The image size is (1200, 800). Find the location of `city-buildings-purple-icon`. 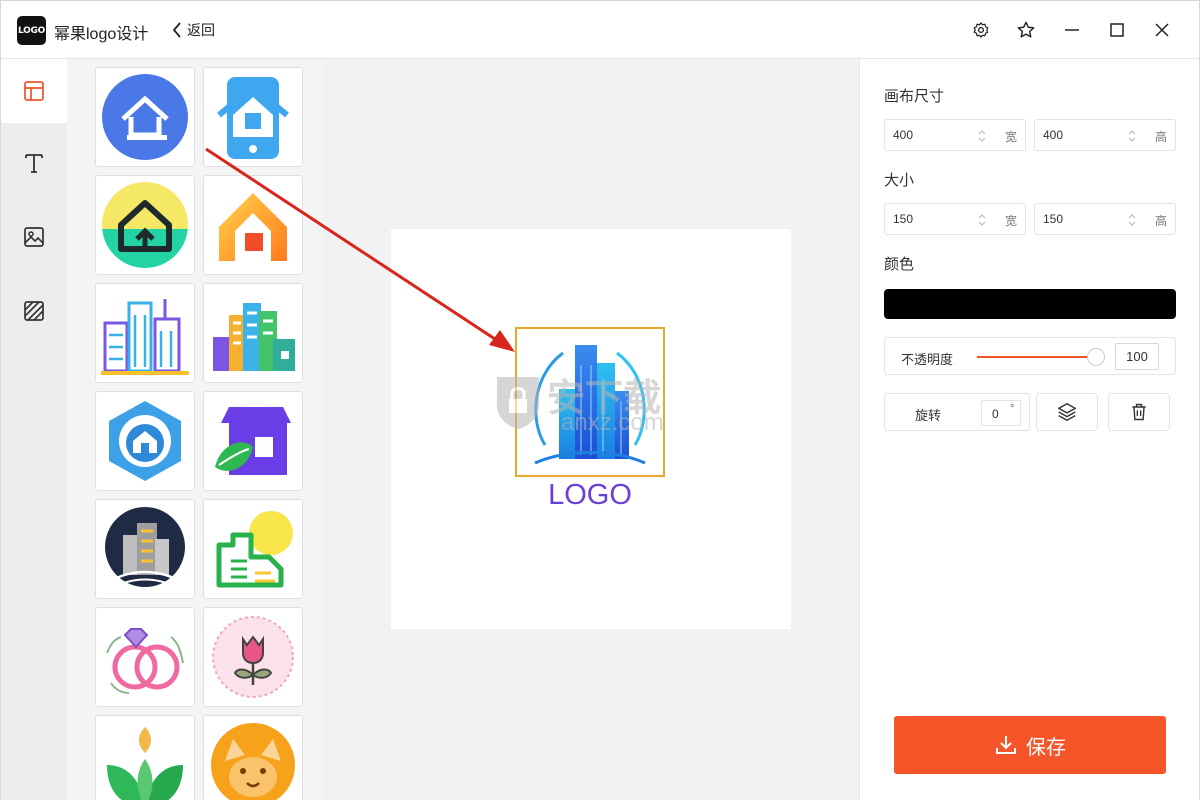

city-buildings-purple-icon is located at coordinates (145, 337).